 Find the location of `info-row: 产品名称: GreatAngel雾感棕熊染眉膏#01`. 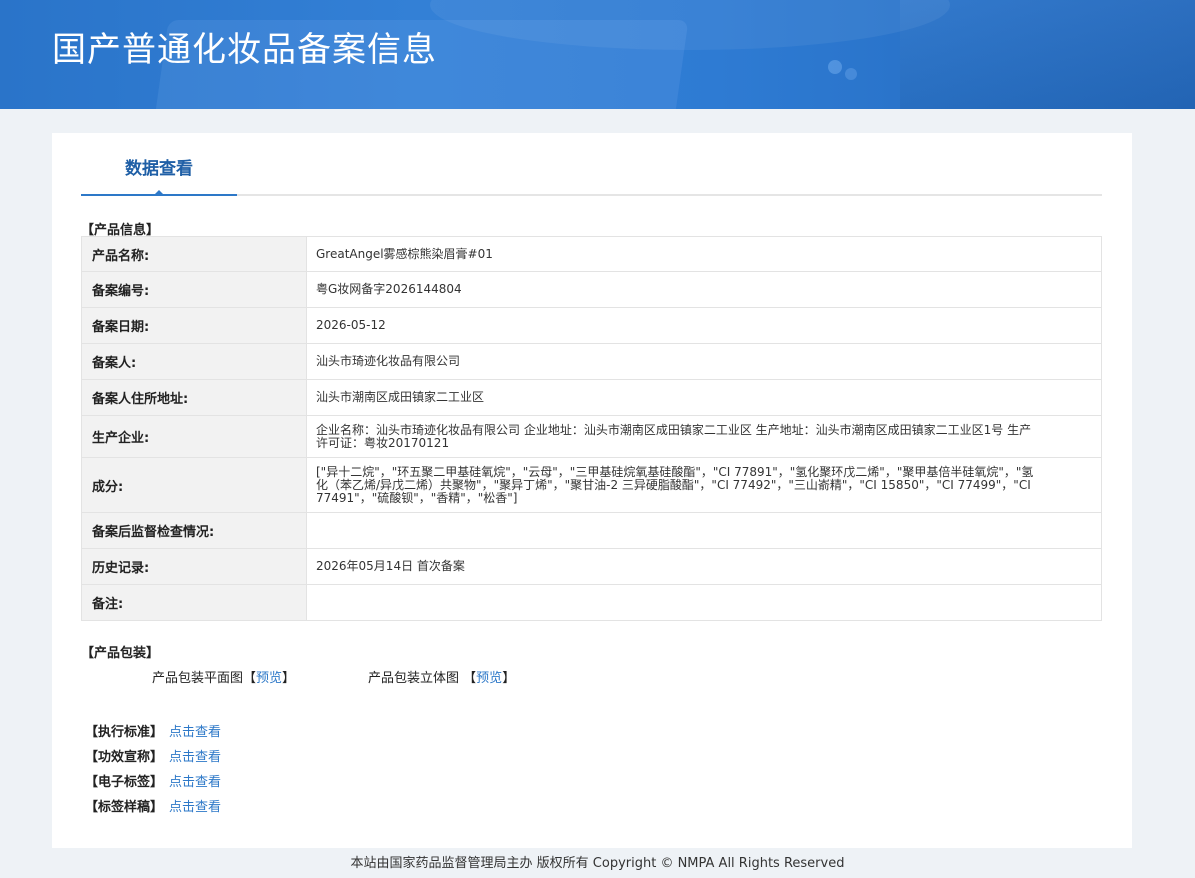

info-row: 产品名称: GreatAngel雾感棕熊染眉膏#01 is located at coordinates (591, 254).